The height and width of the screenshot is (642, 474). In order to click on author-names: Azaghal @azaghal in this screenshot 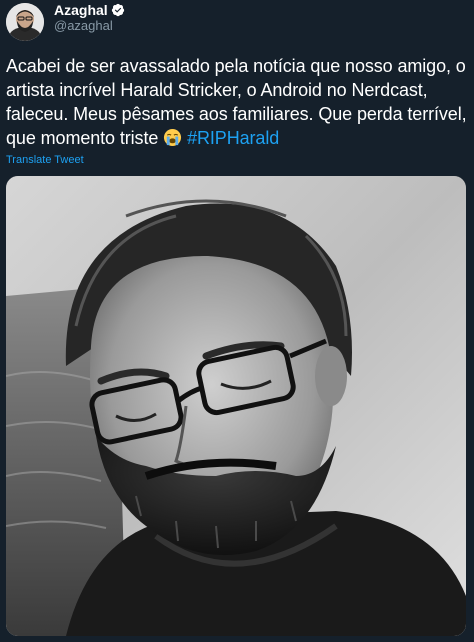, I will do `click(89, 18)`.